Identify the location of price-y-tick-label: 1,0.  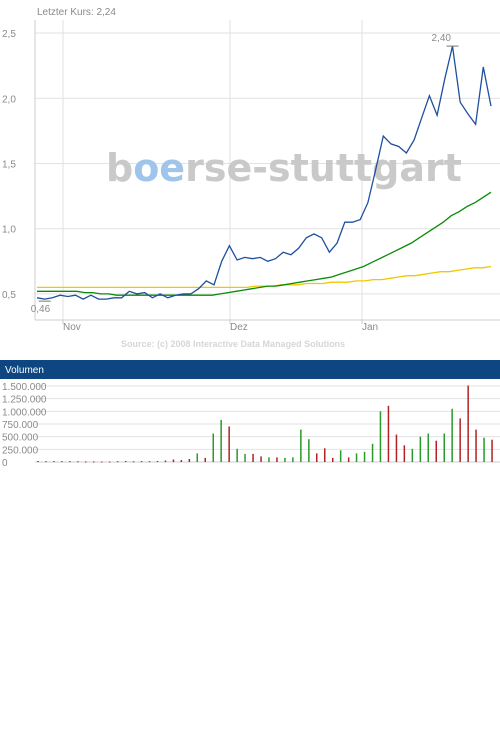
(9, 230).